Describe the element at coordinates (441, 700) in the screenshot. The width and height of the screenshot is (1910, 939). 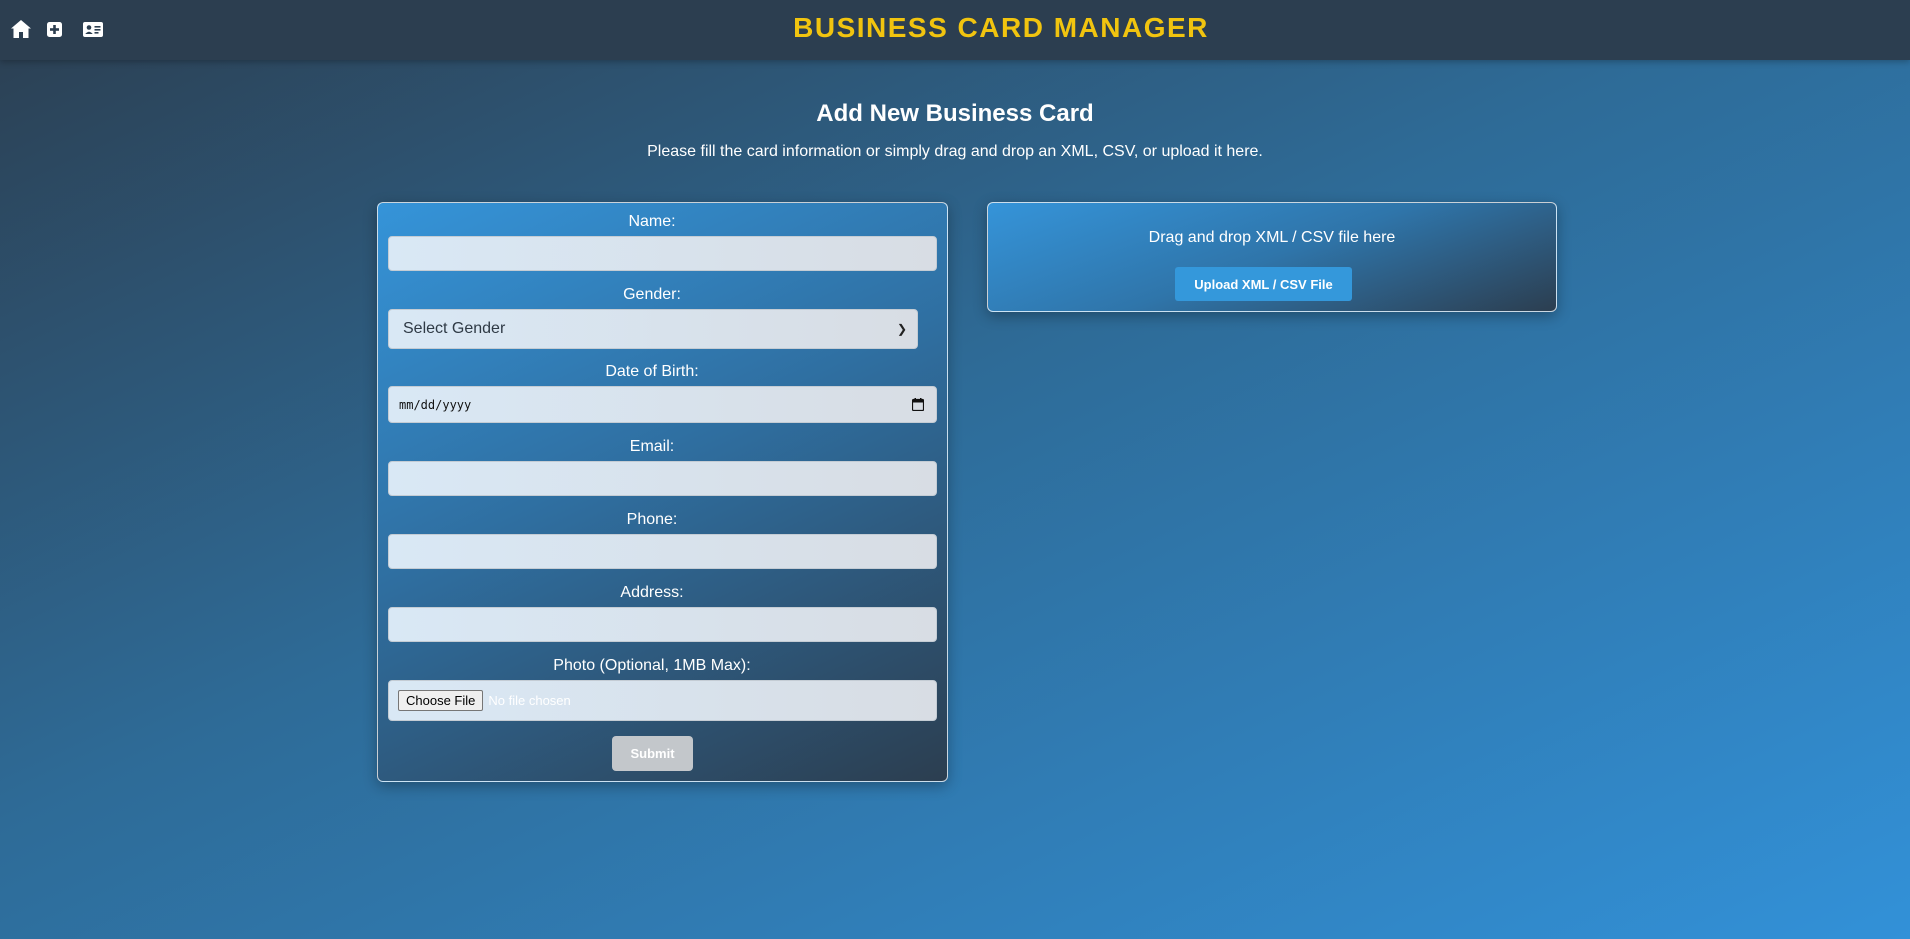
I see `choose-file-button: Choose File` at that location.